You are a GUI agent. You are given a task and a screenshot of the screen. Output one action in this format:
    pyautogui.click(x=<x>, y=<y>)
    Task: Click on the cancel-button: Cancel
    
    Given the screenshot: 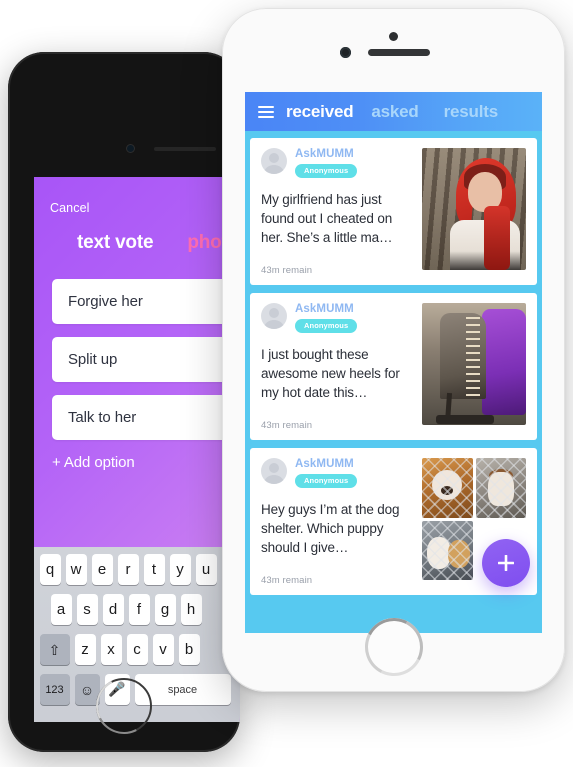 What is the action you would take?
    pyautogui.click(x=70, y=208)
    